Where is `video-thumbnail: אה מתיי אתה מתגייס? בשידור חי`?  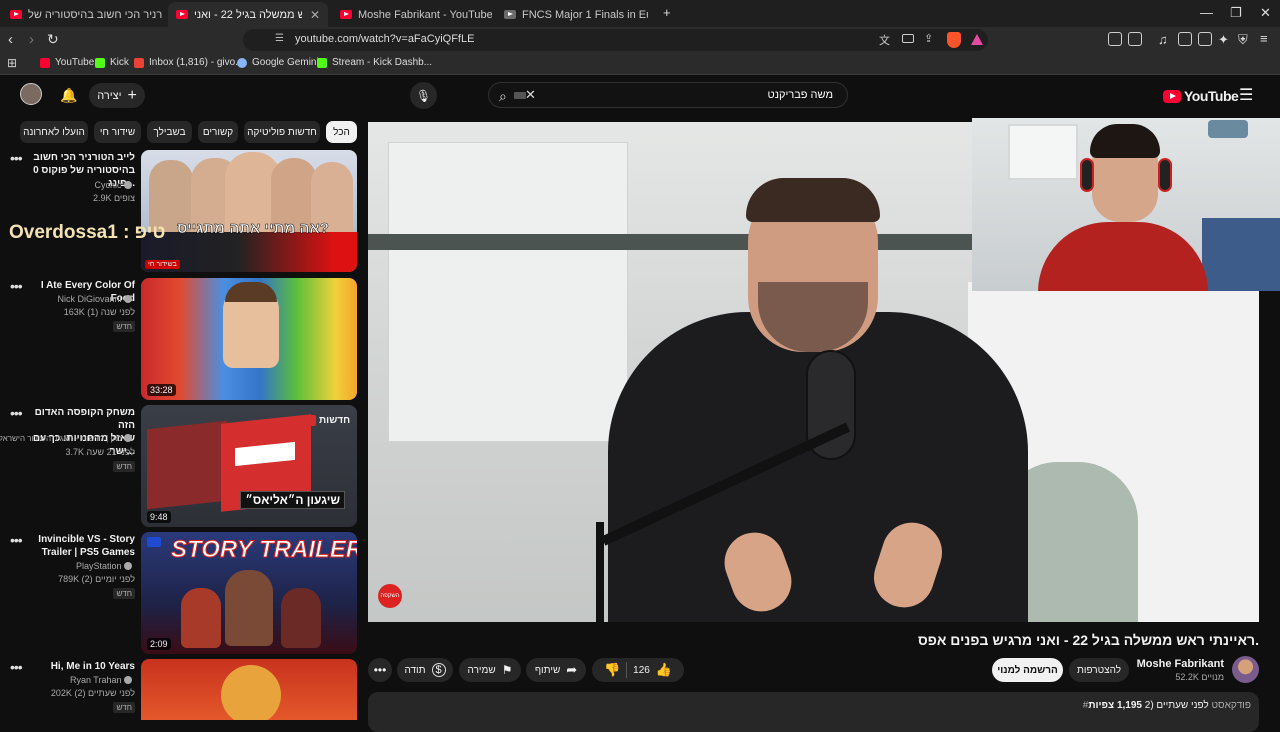 video-thumbnail: אה מתיי אתה מתגייס? בשידור חי is located at coordinates (249, 211).